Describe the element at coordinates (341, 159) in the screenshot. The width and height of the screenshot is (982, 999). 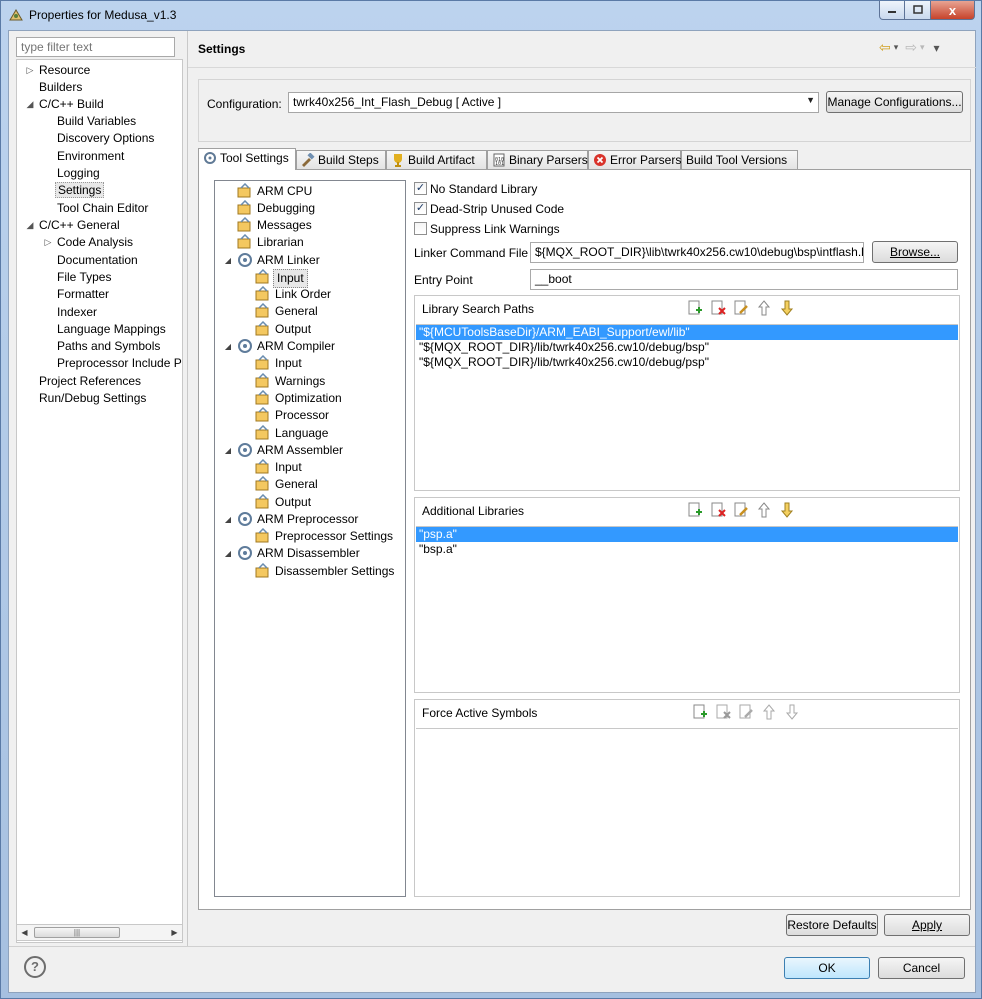
I see `tab-build-steps: Build Steps` at that location.